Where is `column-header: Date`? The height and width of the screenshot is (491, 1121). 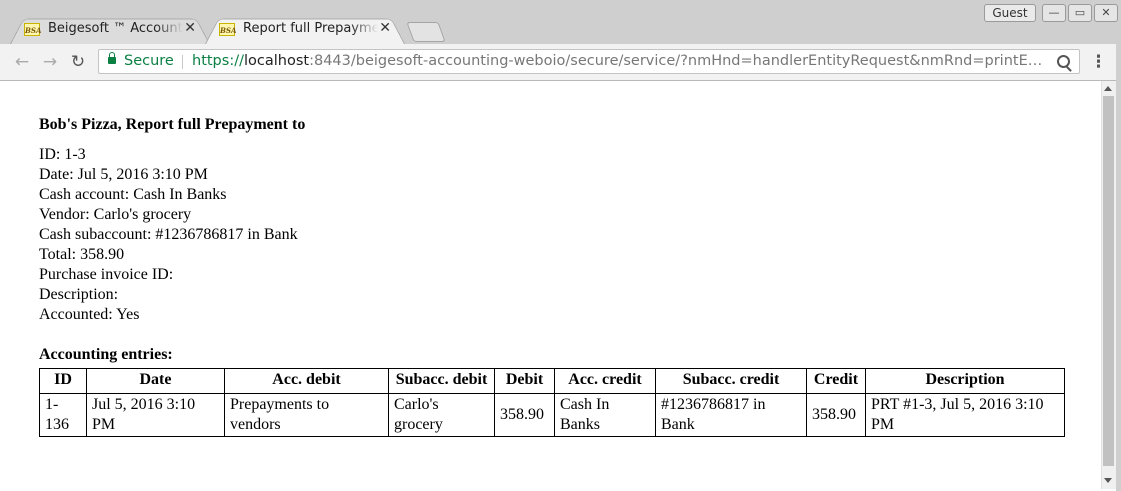
column-header: Date is located at coordinates (155, 381).